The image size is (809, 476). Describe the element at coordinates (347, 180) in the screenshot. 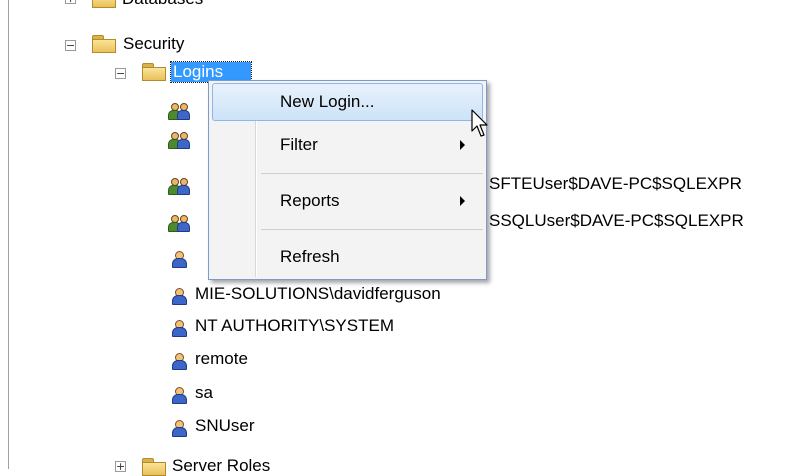

I see `context-menu: New Login... Filter Reports Refresh` at that location.